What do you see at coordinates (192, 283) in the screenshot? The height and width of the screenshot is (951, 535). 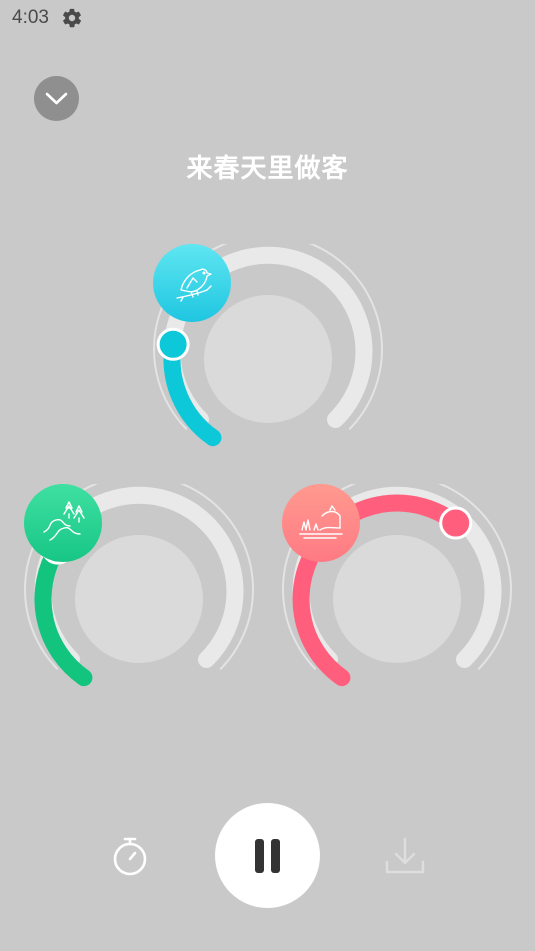 I see `bird-icon` at bounding box center [192, 283].